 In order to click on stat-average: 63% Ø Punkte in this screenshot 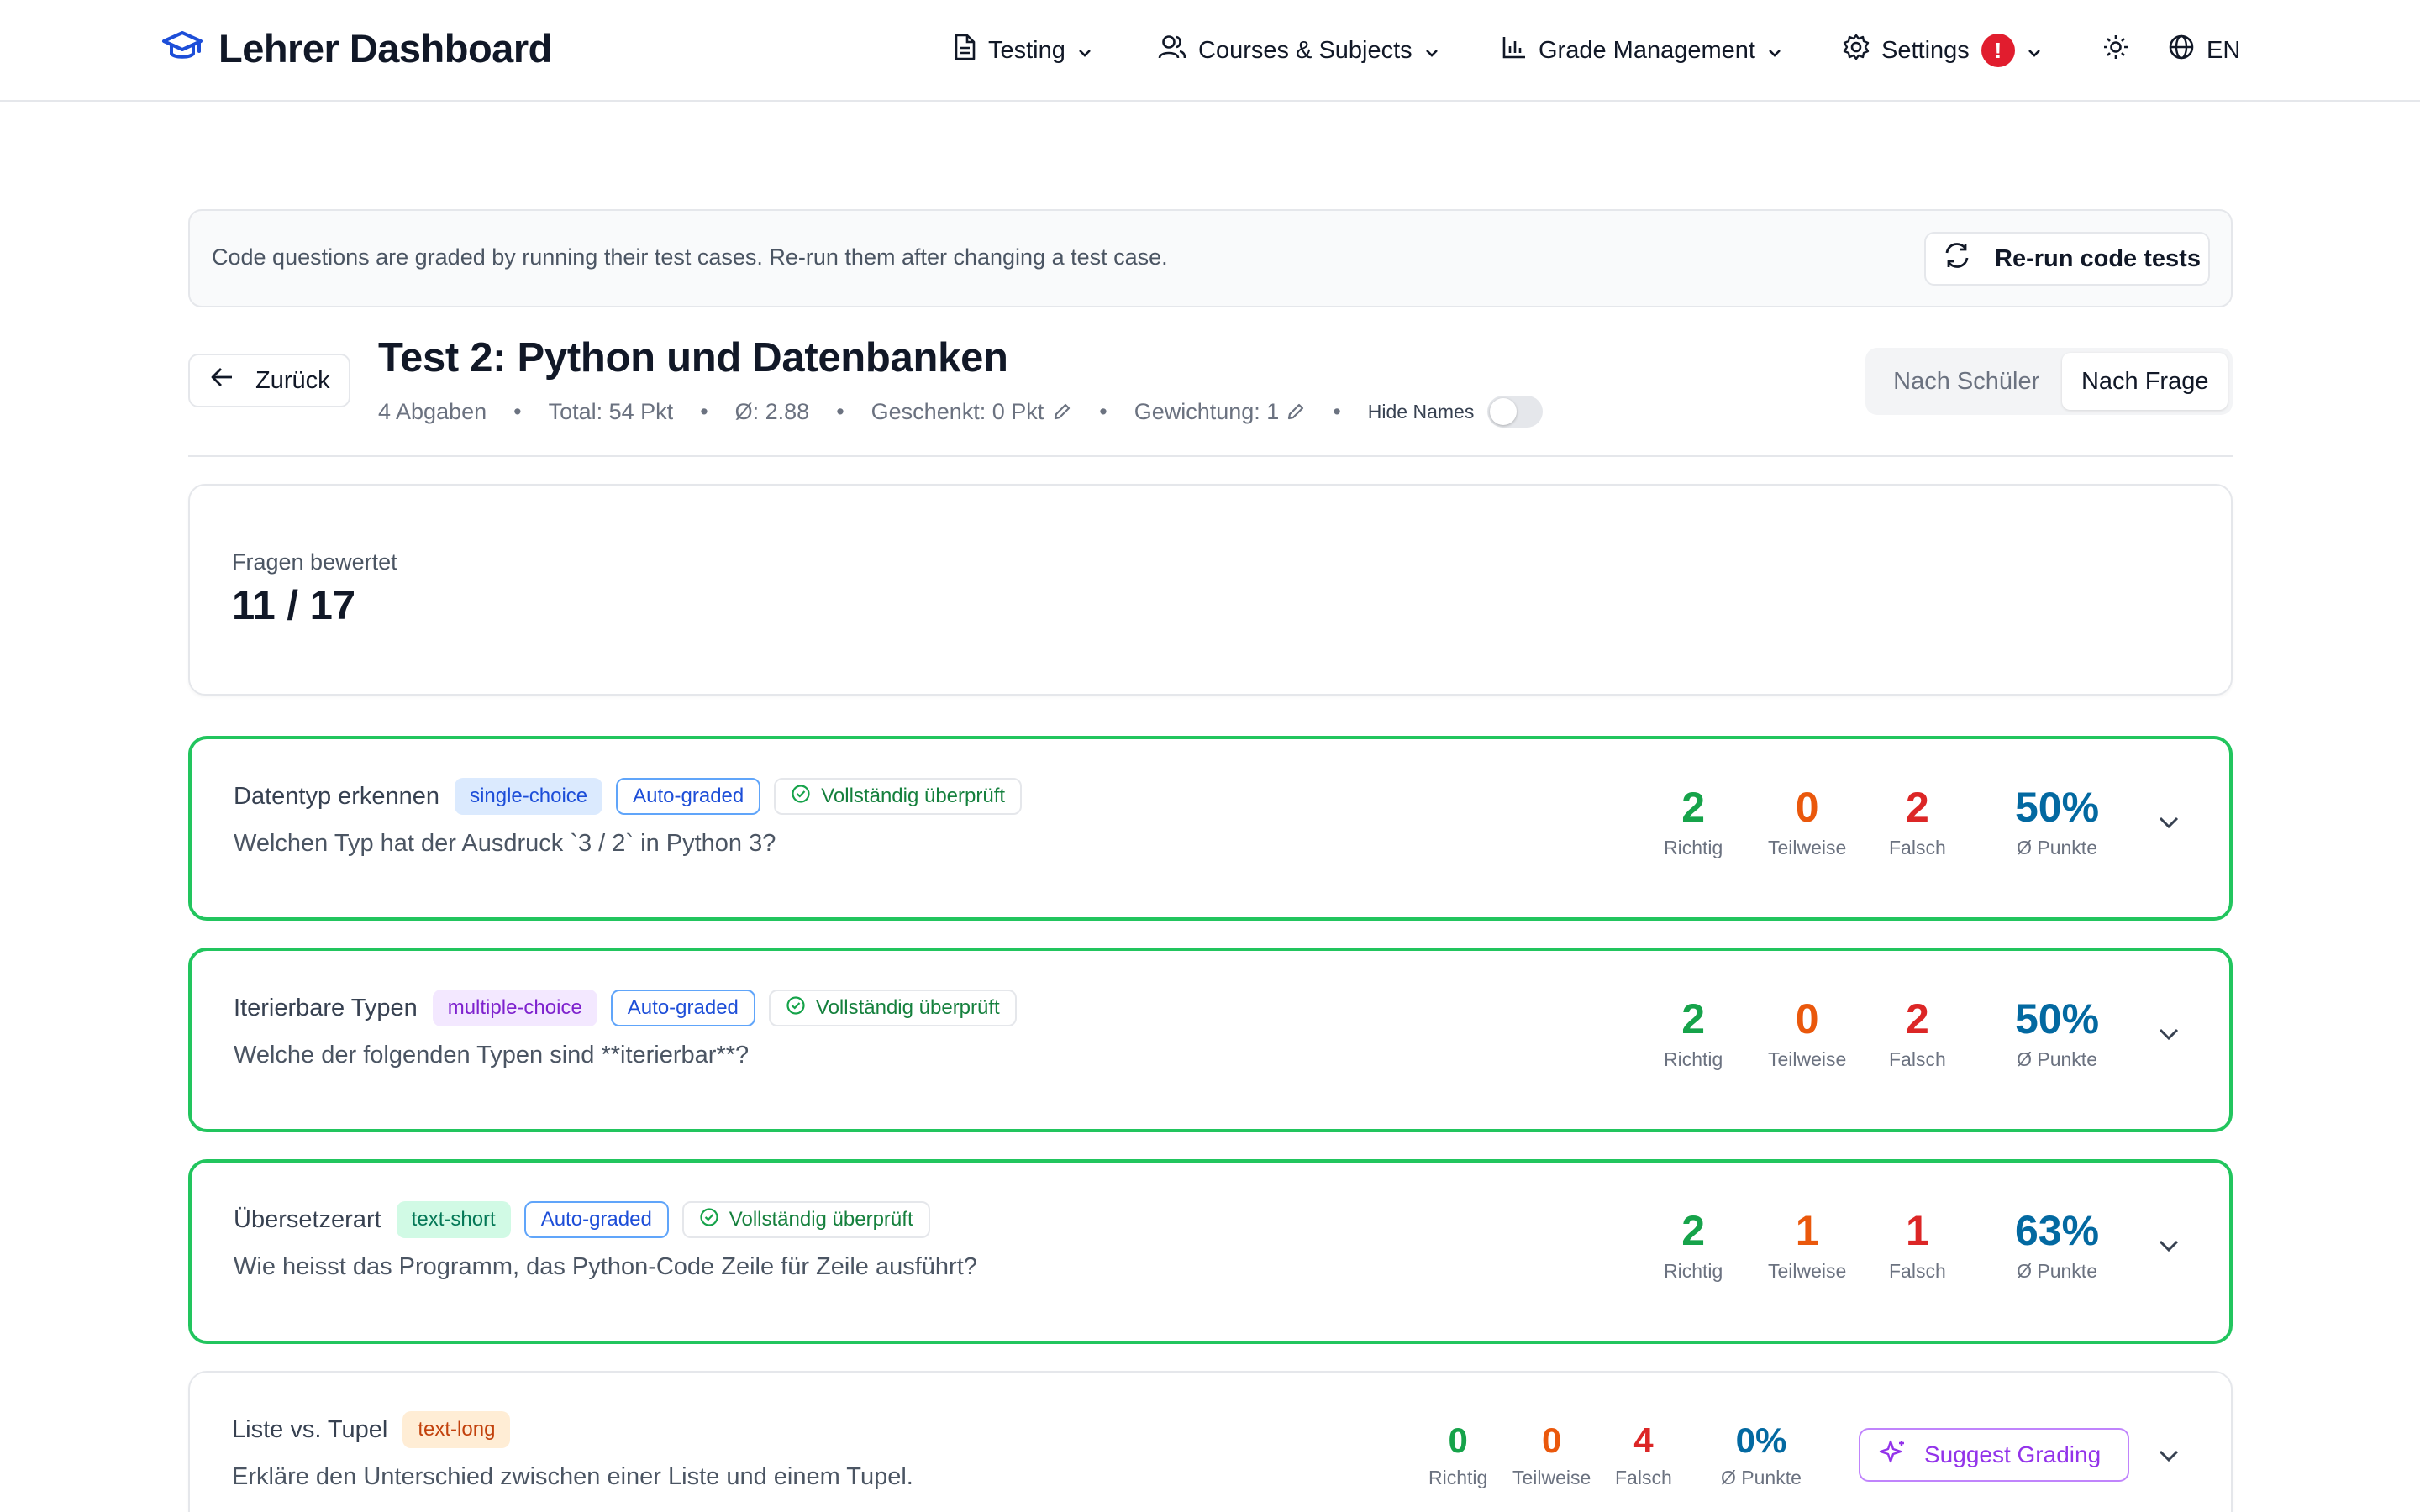, I will do `click(2057, 1244)`.